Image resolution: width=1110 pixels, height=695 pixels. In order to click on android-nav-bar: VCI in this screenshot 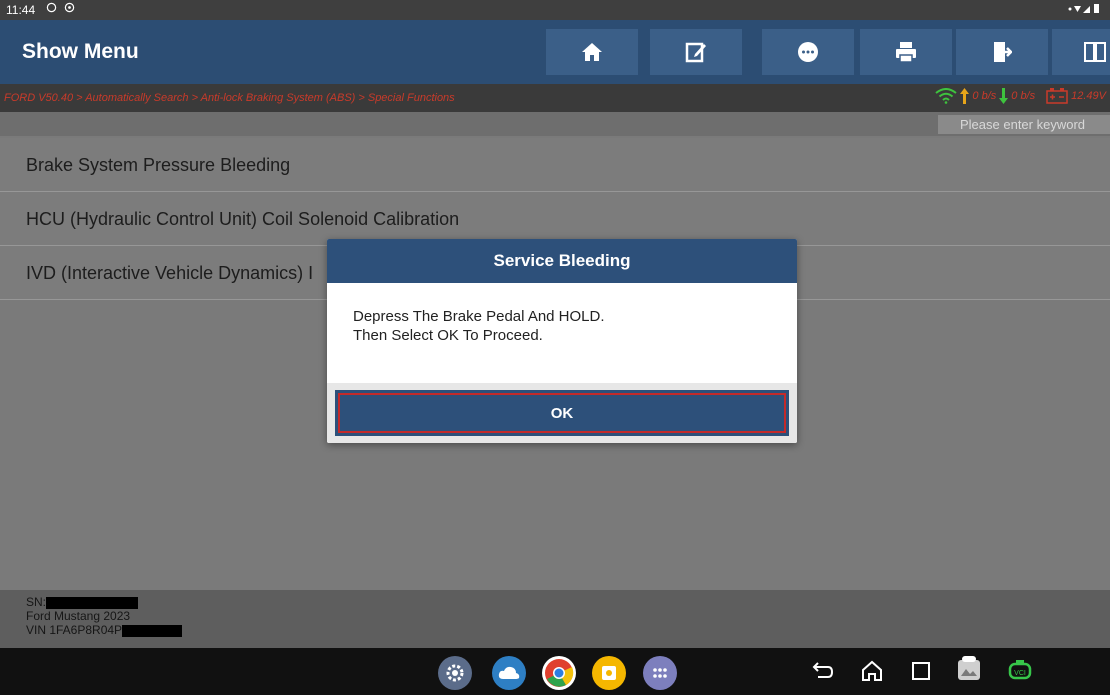, I will do `click(555, 671)`.